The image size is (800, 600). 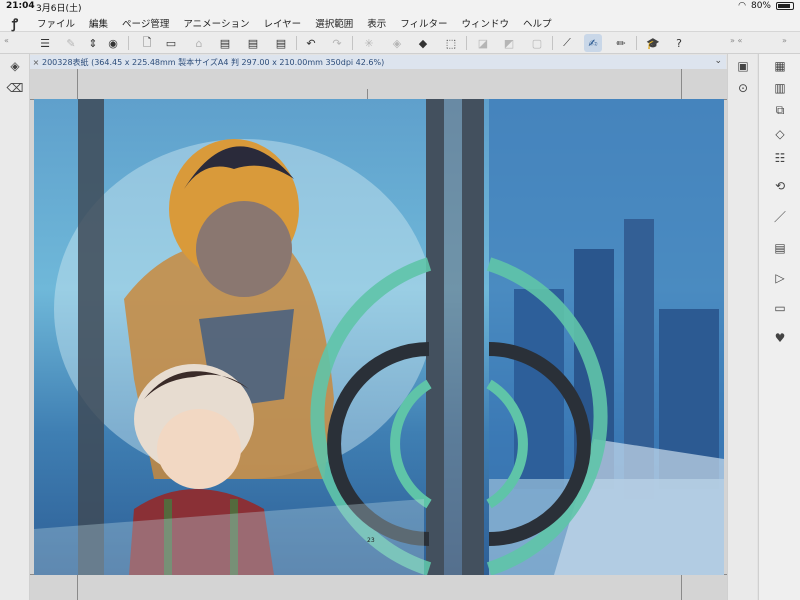 I want to click on help-icon: ?, so click(x=679, y=43).